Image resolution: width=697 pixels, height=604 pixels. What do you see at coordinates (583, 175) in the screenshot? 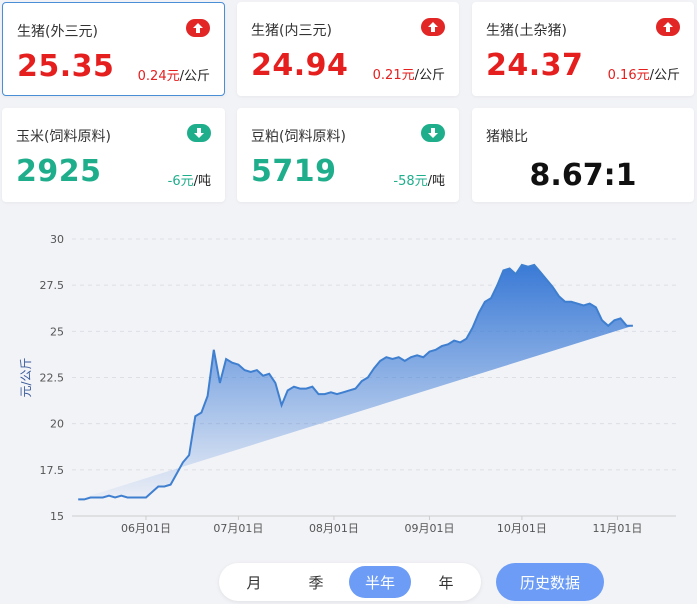
I see `ratio-value: 8.67:1` at bounding box center [583, 175].